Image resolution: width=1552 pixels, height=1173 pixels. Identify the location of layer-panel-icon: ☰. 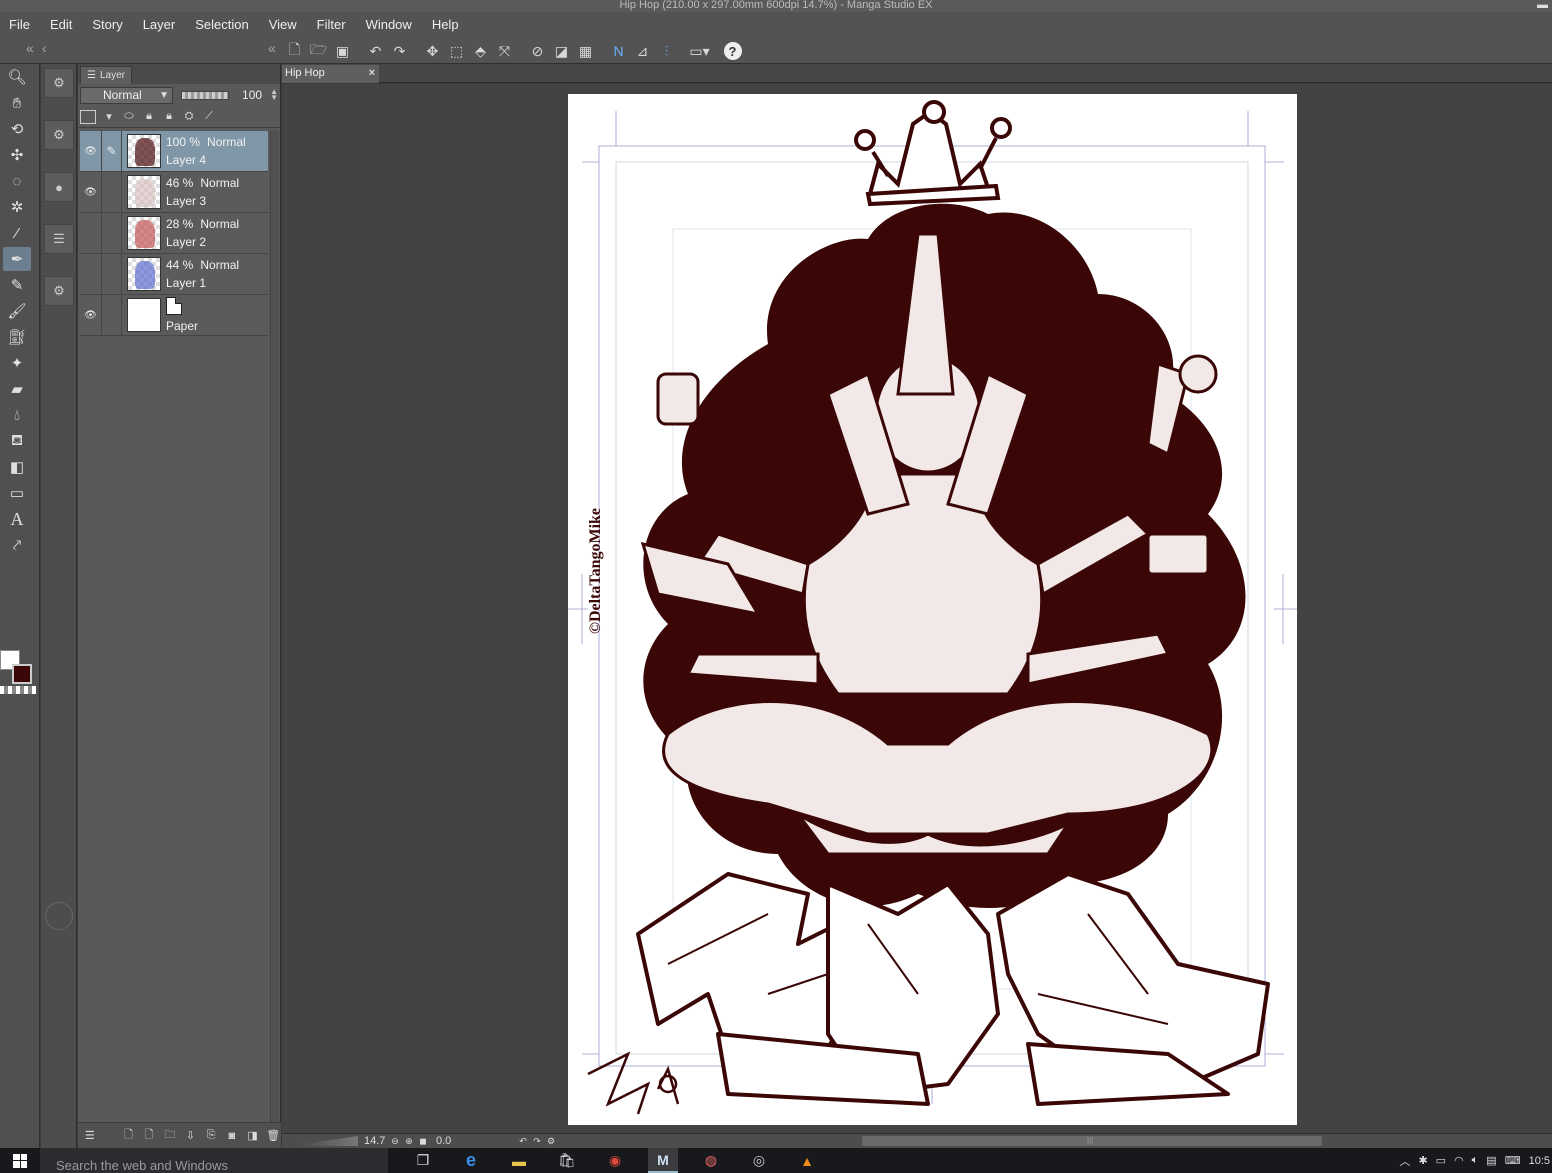
(59, 239).